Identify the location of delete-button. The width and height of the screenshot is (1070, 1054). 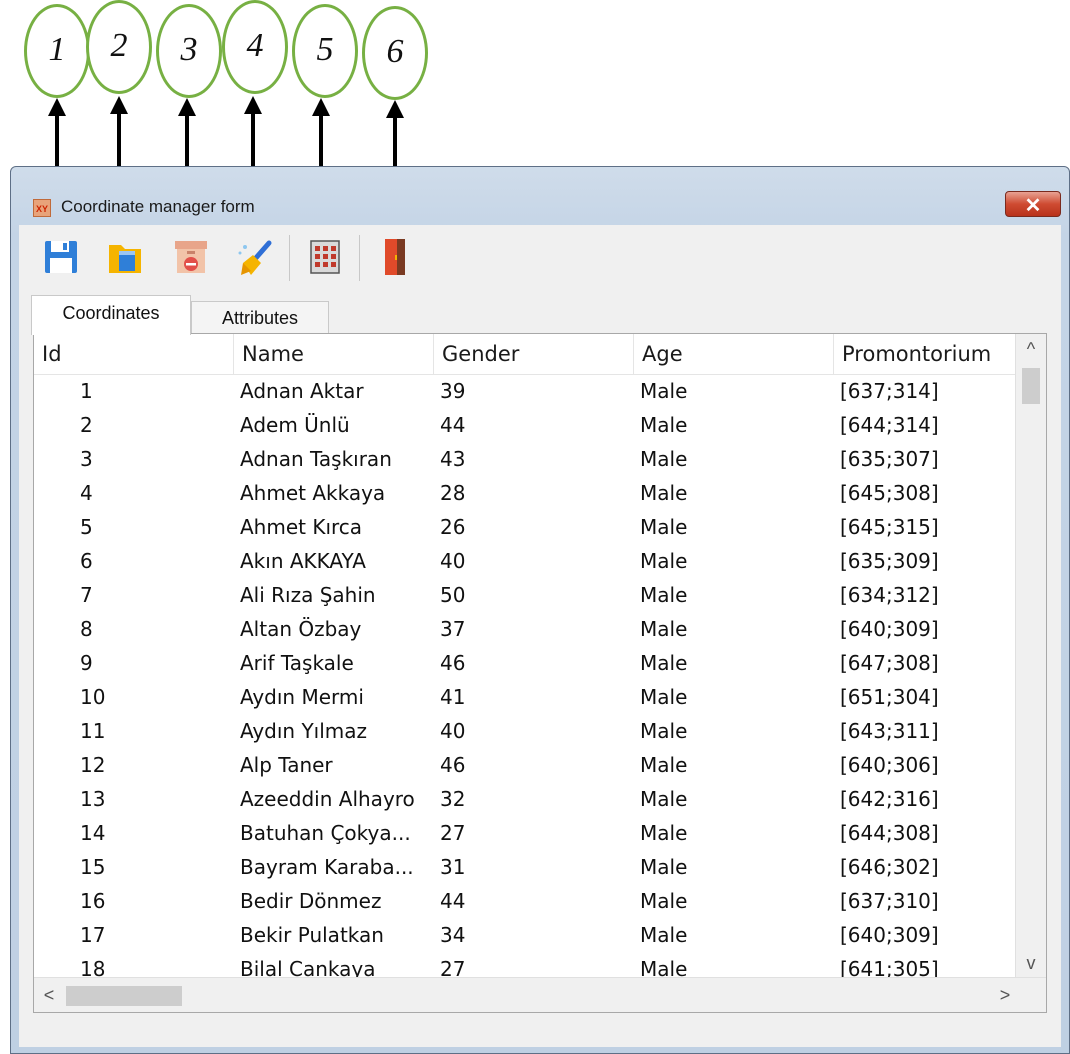
(191, 257).